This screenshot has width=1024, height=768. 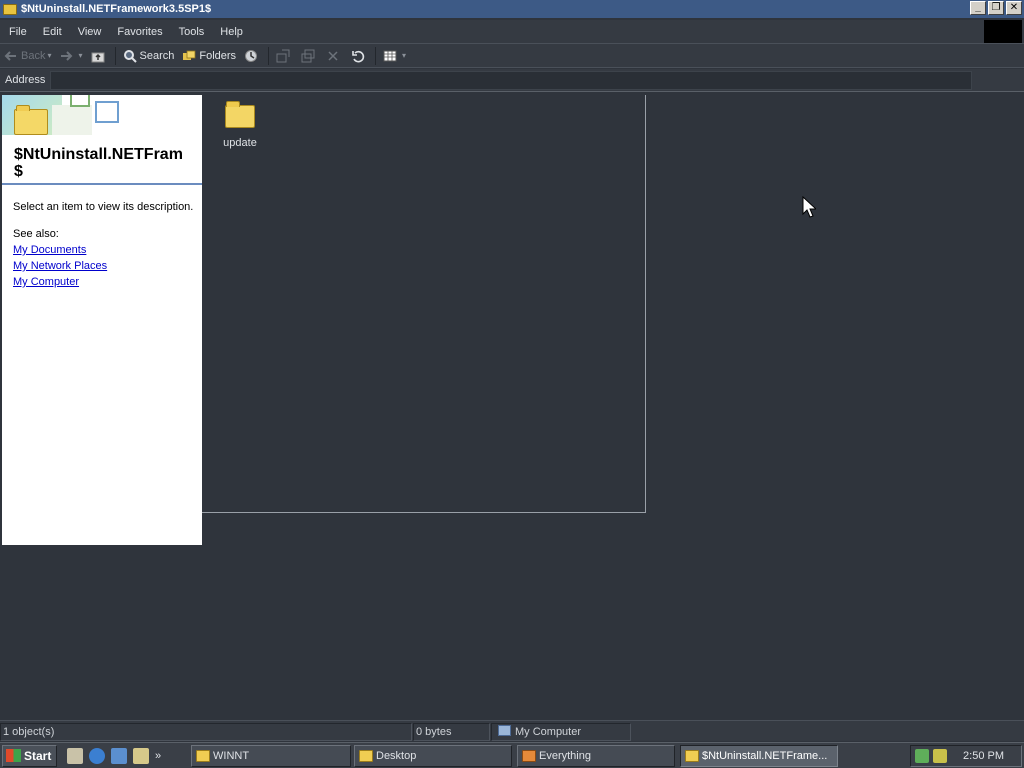 I want to click on item-description: Select an item to view its description., so click(x=103, y=207).